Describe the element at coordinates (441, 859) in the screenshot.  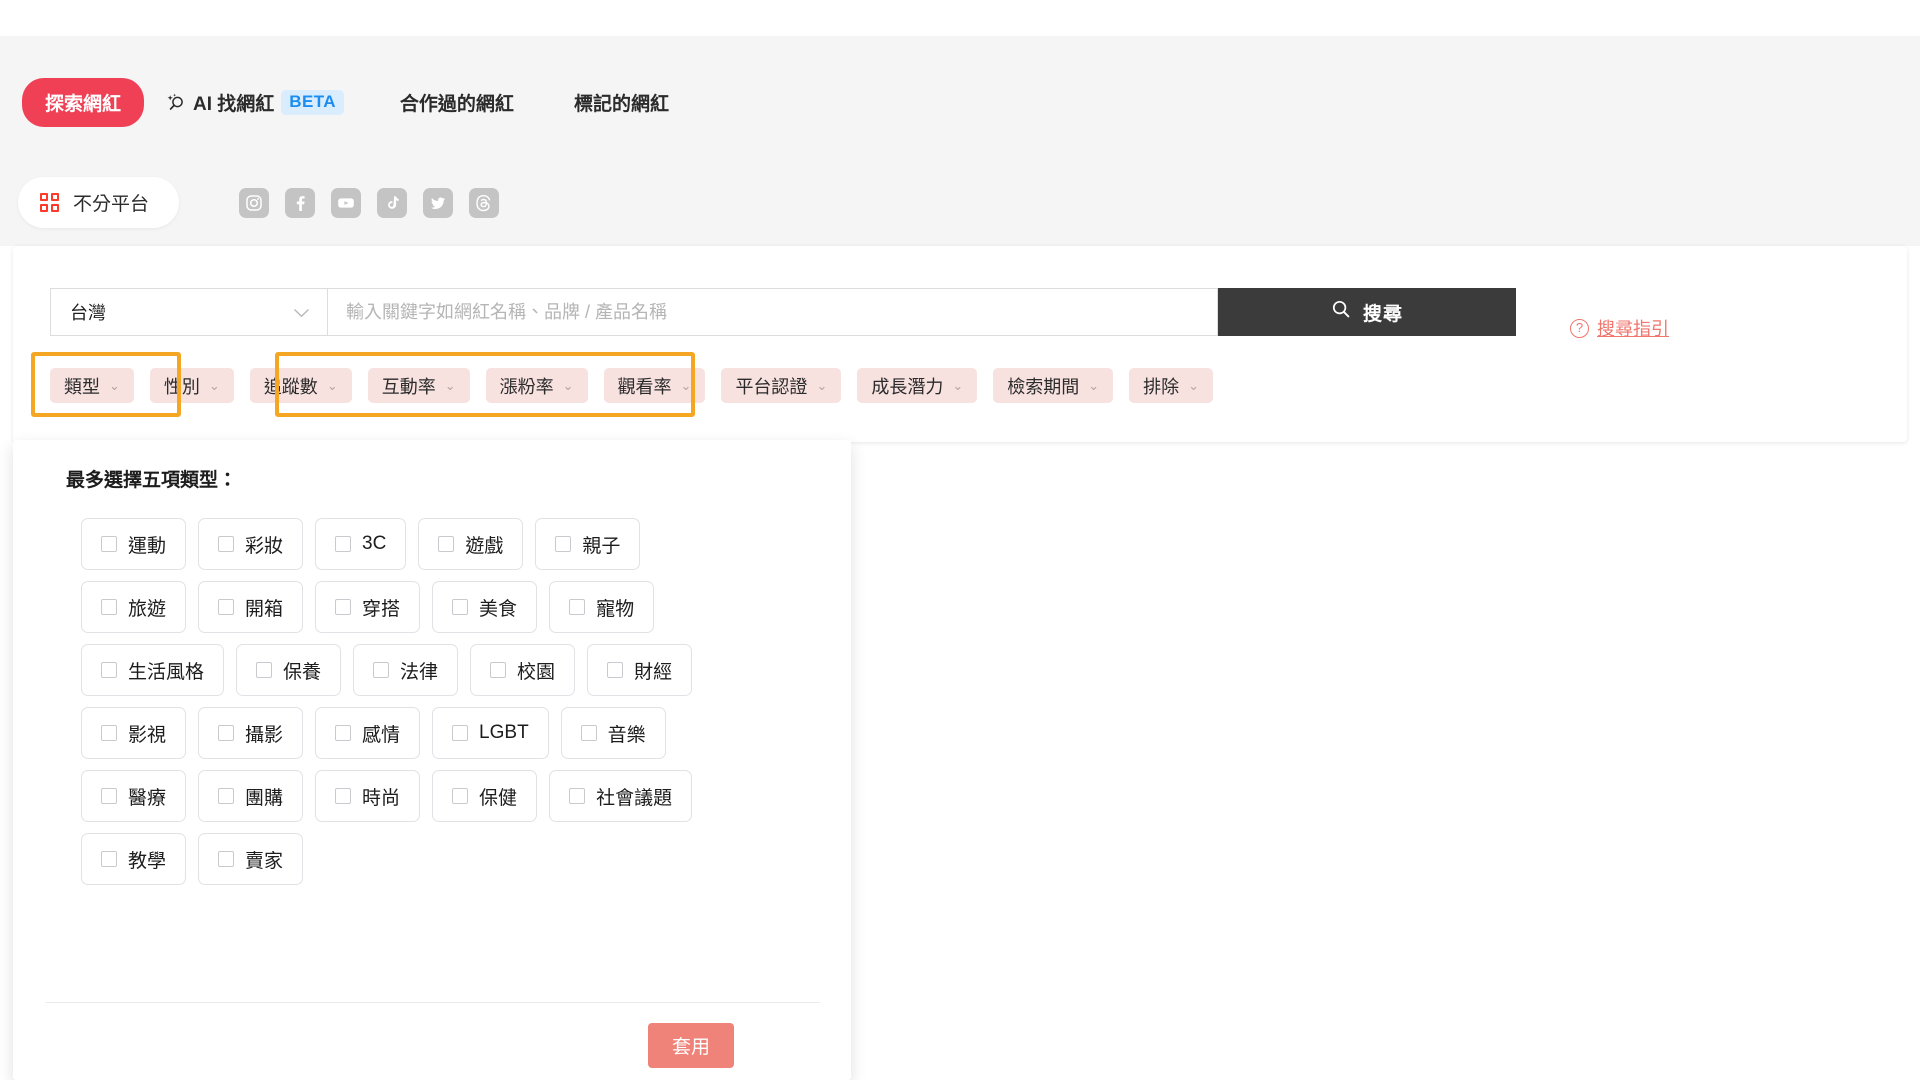
I see `type-row: 教學 賣家` at that location.